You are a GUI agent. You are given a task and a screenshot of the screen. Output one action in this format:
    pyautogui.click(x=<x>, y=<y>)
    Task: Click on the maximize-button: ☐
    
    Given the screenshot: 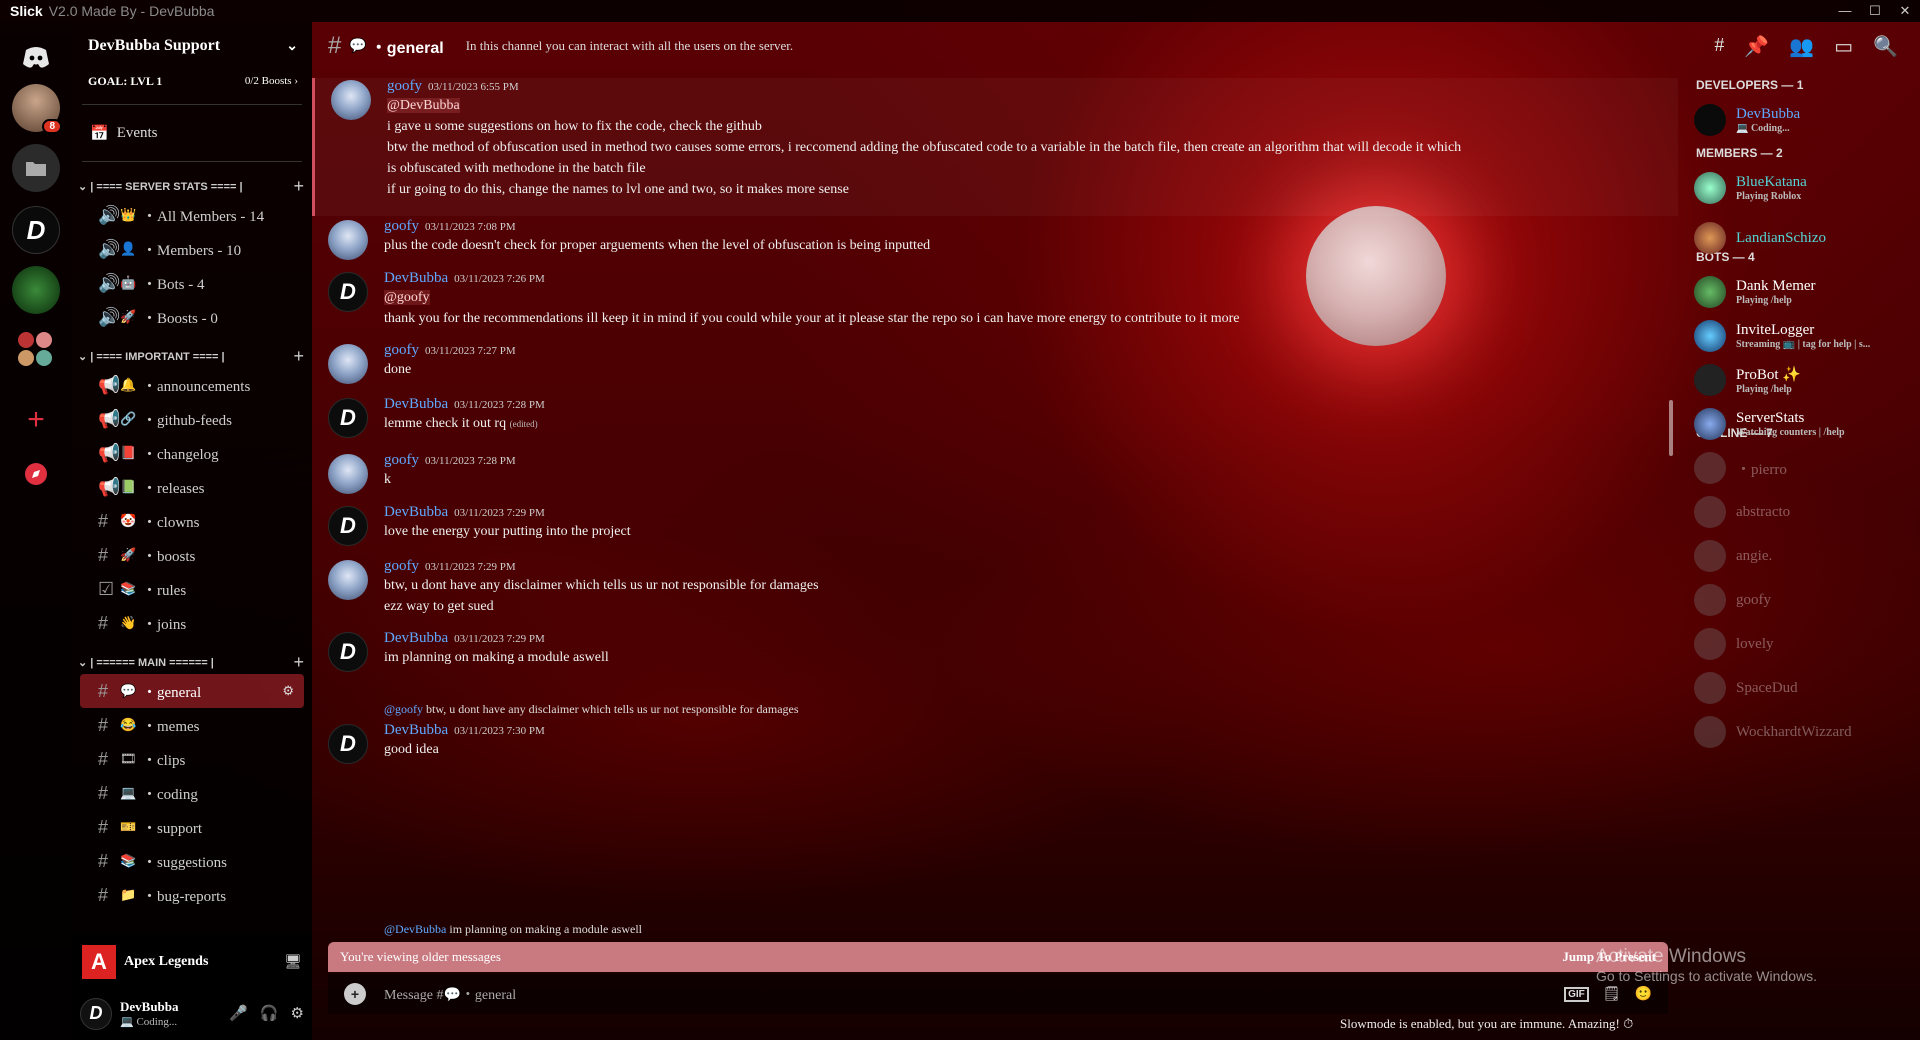 What is the action you would take?
    pyautogui.click(x=1875, y=11)
    